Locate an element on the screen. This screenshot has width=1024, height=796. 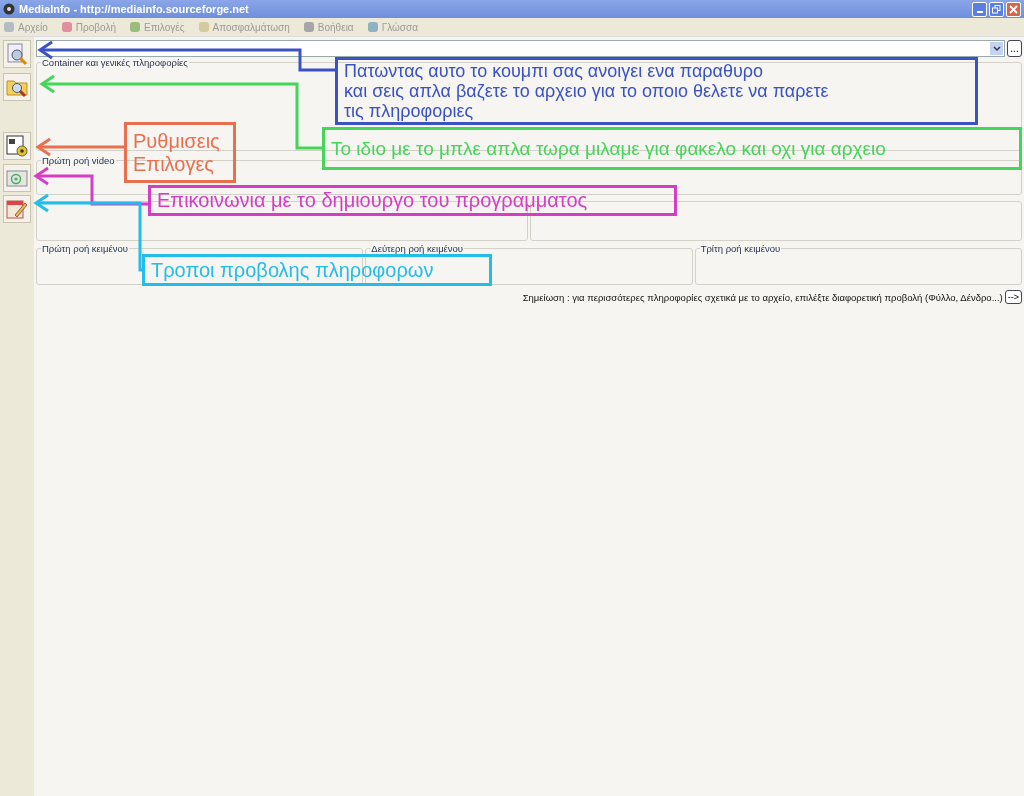
file-selector is located at coordinates (520, 48).